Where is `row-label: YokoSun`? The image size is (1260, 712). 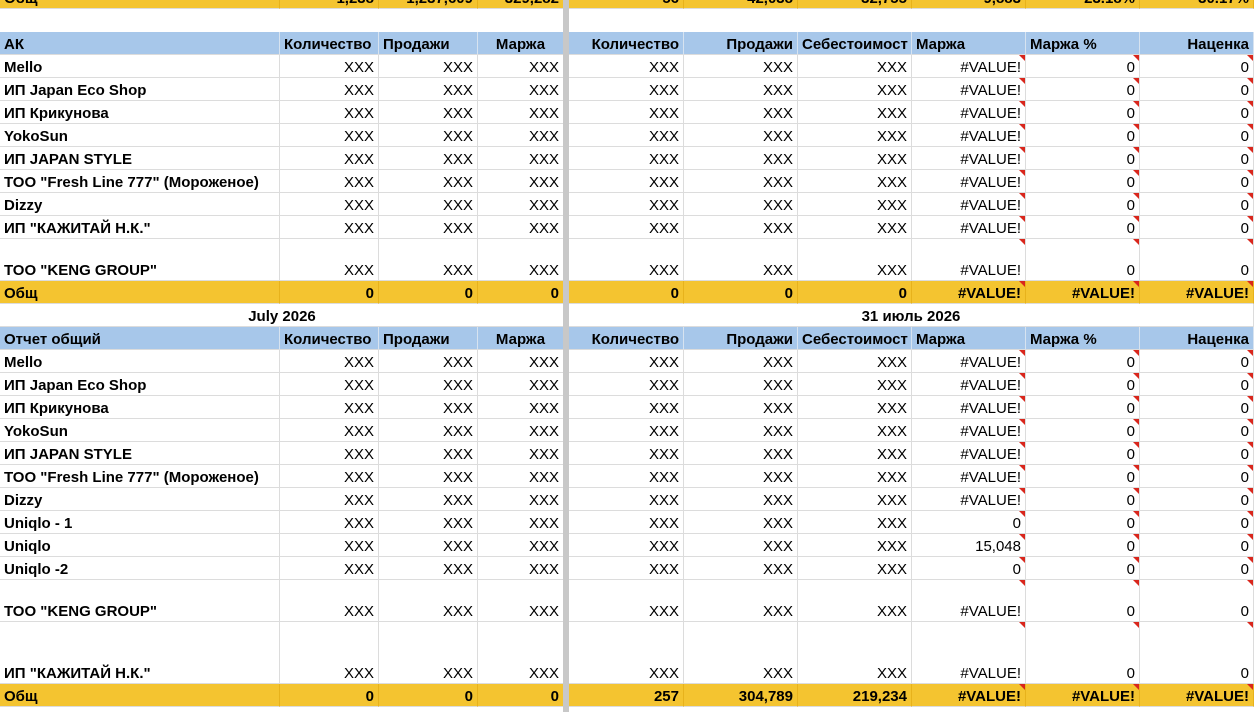
row-label: YokoSun is located at coordinates (140, 135).